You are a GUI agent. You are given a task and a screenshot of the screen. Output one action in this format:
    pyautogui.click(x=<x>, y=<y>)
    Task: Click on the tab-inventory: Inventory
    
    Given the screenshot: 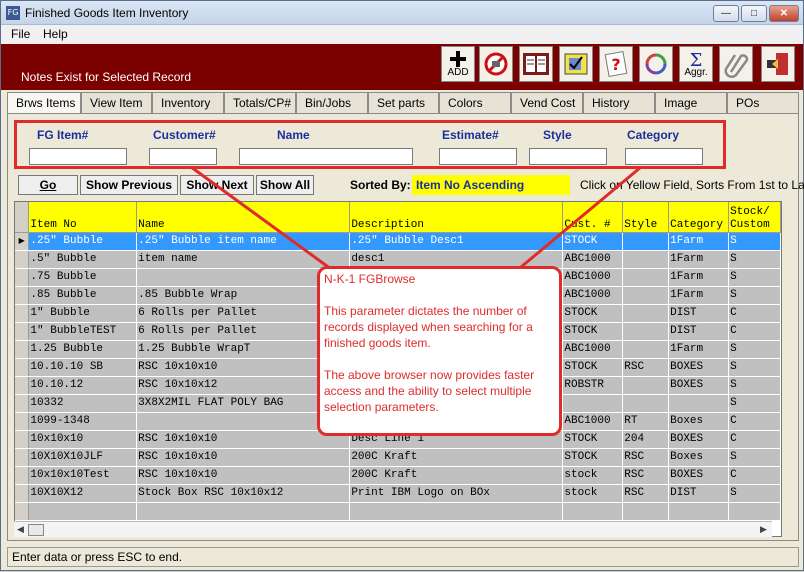 What is the action you would take?
    pyautogui.click(x=188, y=103)
    